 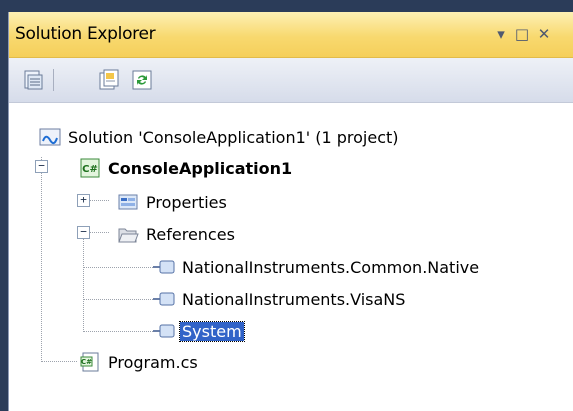 I want to click on tree-item-program: C# Program.cs, so click(x=139, y=362).